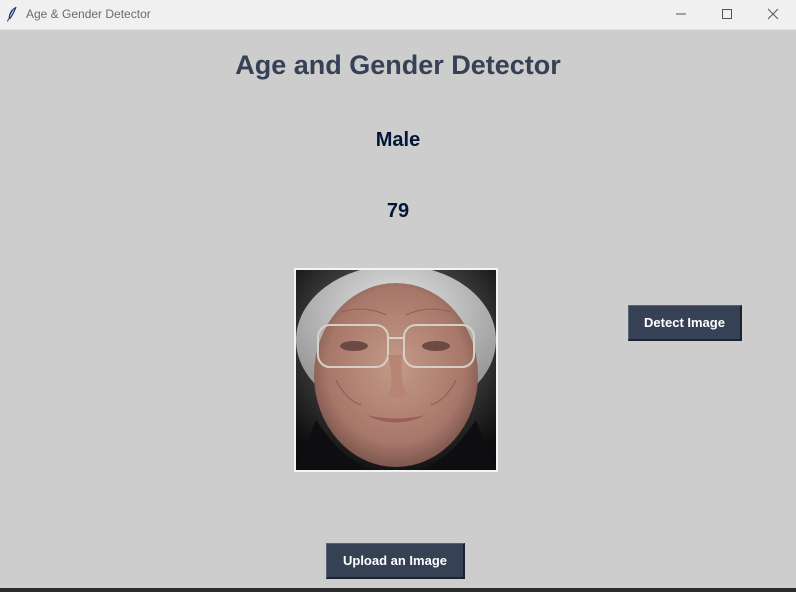 Image resolution: width=796 pixels, height=592 pixels. What do you see at coordinates (398, 211) in the screenshot?
I see `age-result: 79` at bounding box center [398, 211].